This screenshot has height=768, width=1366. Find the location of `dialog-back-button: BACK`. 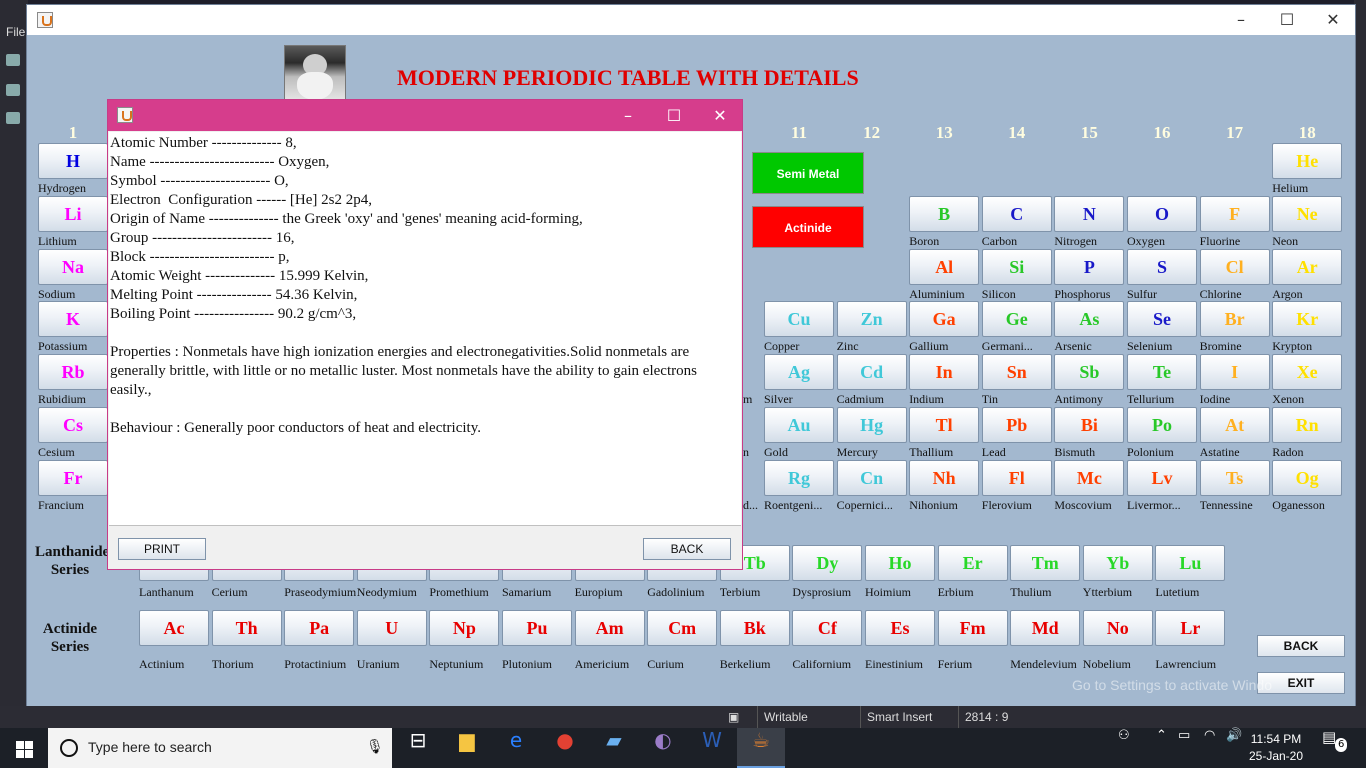

dialog-back-button: BACK is located at coordinates (687, 549).